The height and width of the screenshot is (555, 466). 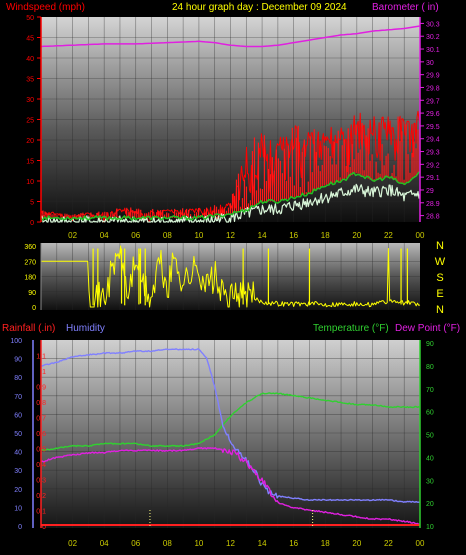 What do you see at coordinates (32, 203) in the screenshot?
I see `wind-tick-label: 5` at bounding box center [32, 203].